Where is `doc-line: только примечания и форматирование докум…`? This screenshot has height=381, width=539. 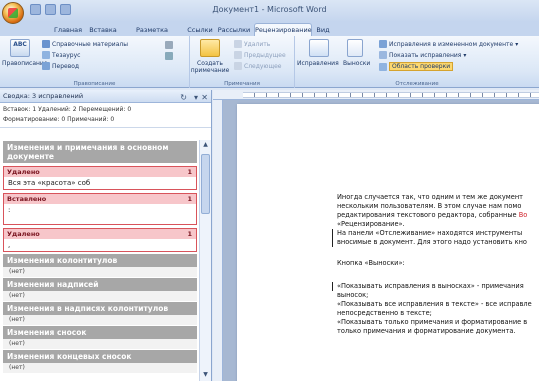
doc-line: только примечания и форматирование докум… is located at coordinates (426, 331).